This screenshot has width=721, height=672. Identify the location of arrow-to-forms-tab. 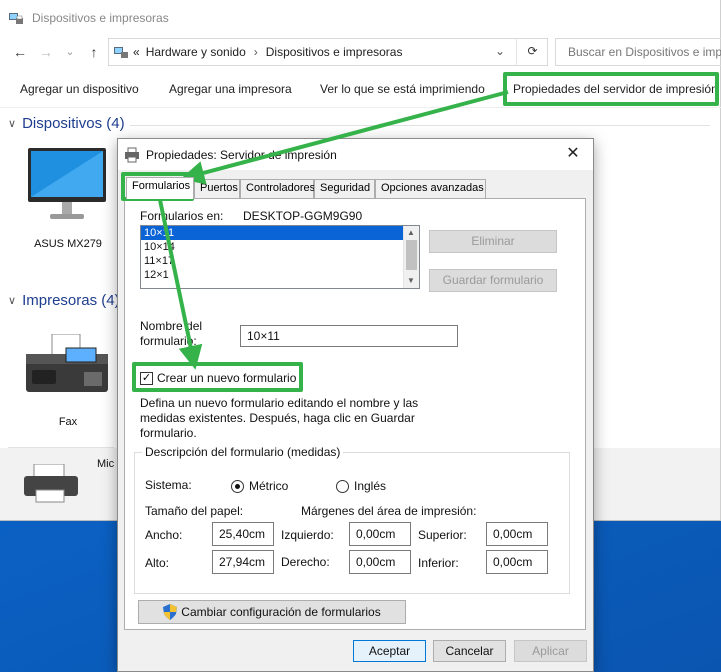
(344, 137).